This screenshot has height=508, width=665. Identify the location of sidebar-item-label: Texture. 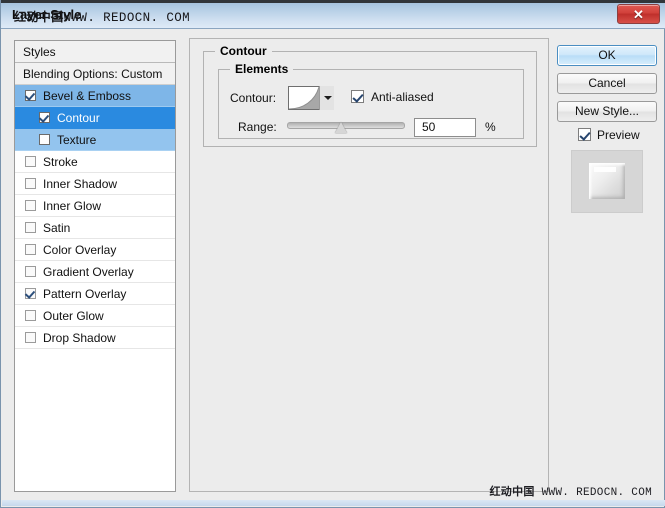
(77, 140).